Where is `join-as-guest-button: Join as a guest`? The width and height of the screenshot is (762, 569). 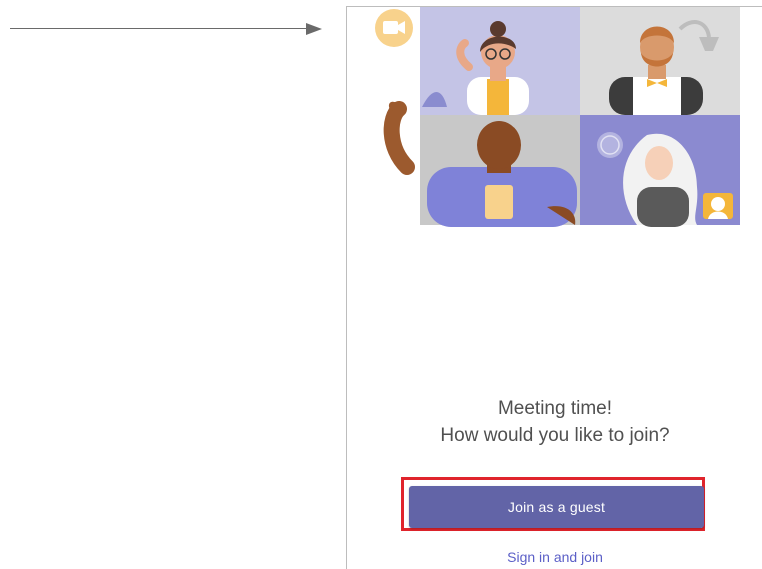 join-as-guest-button: Join as a guest is located at coordinates (556, 507).